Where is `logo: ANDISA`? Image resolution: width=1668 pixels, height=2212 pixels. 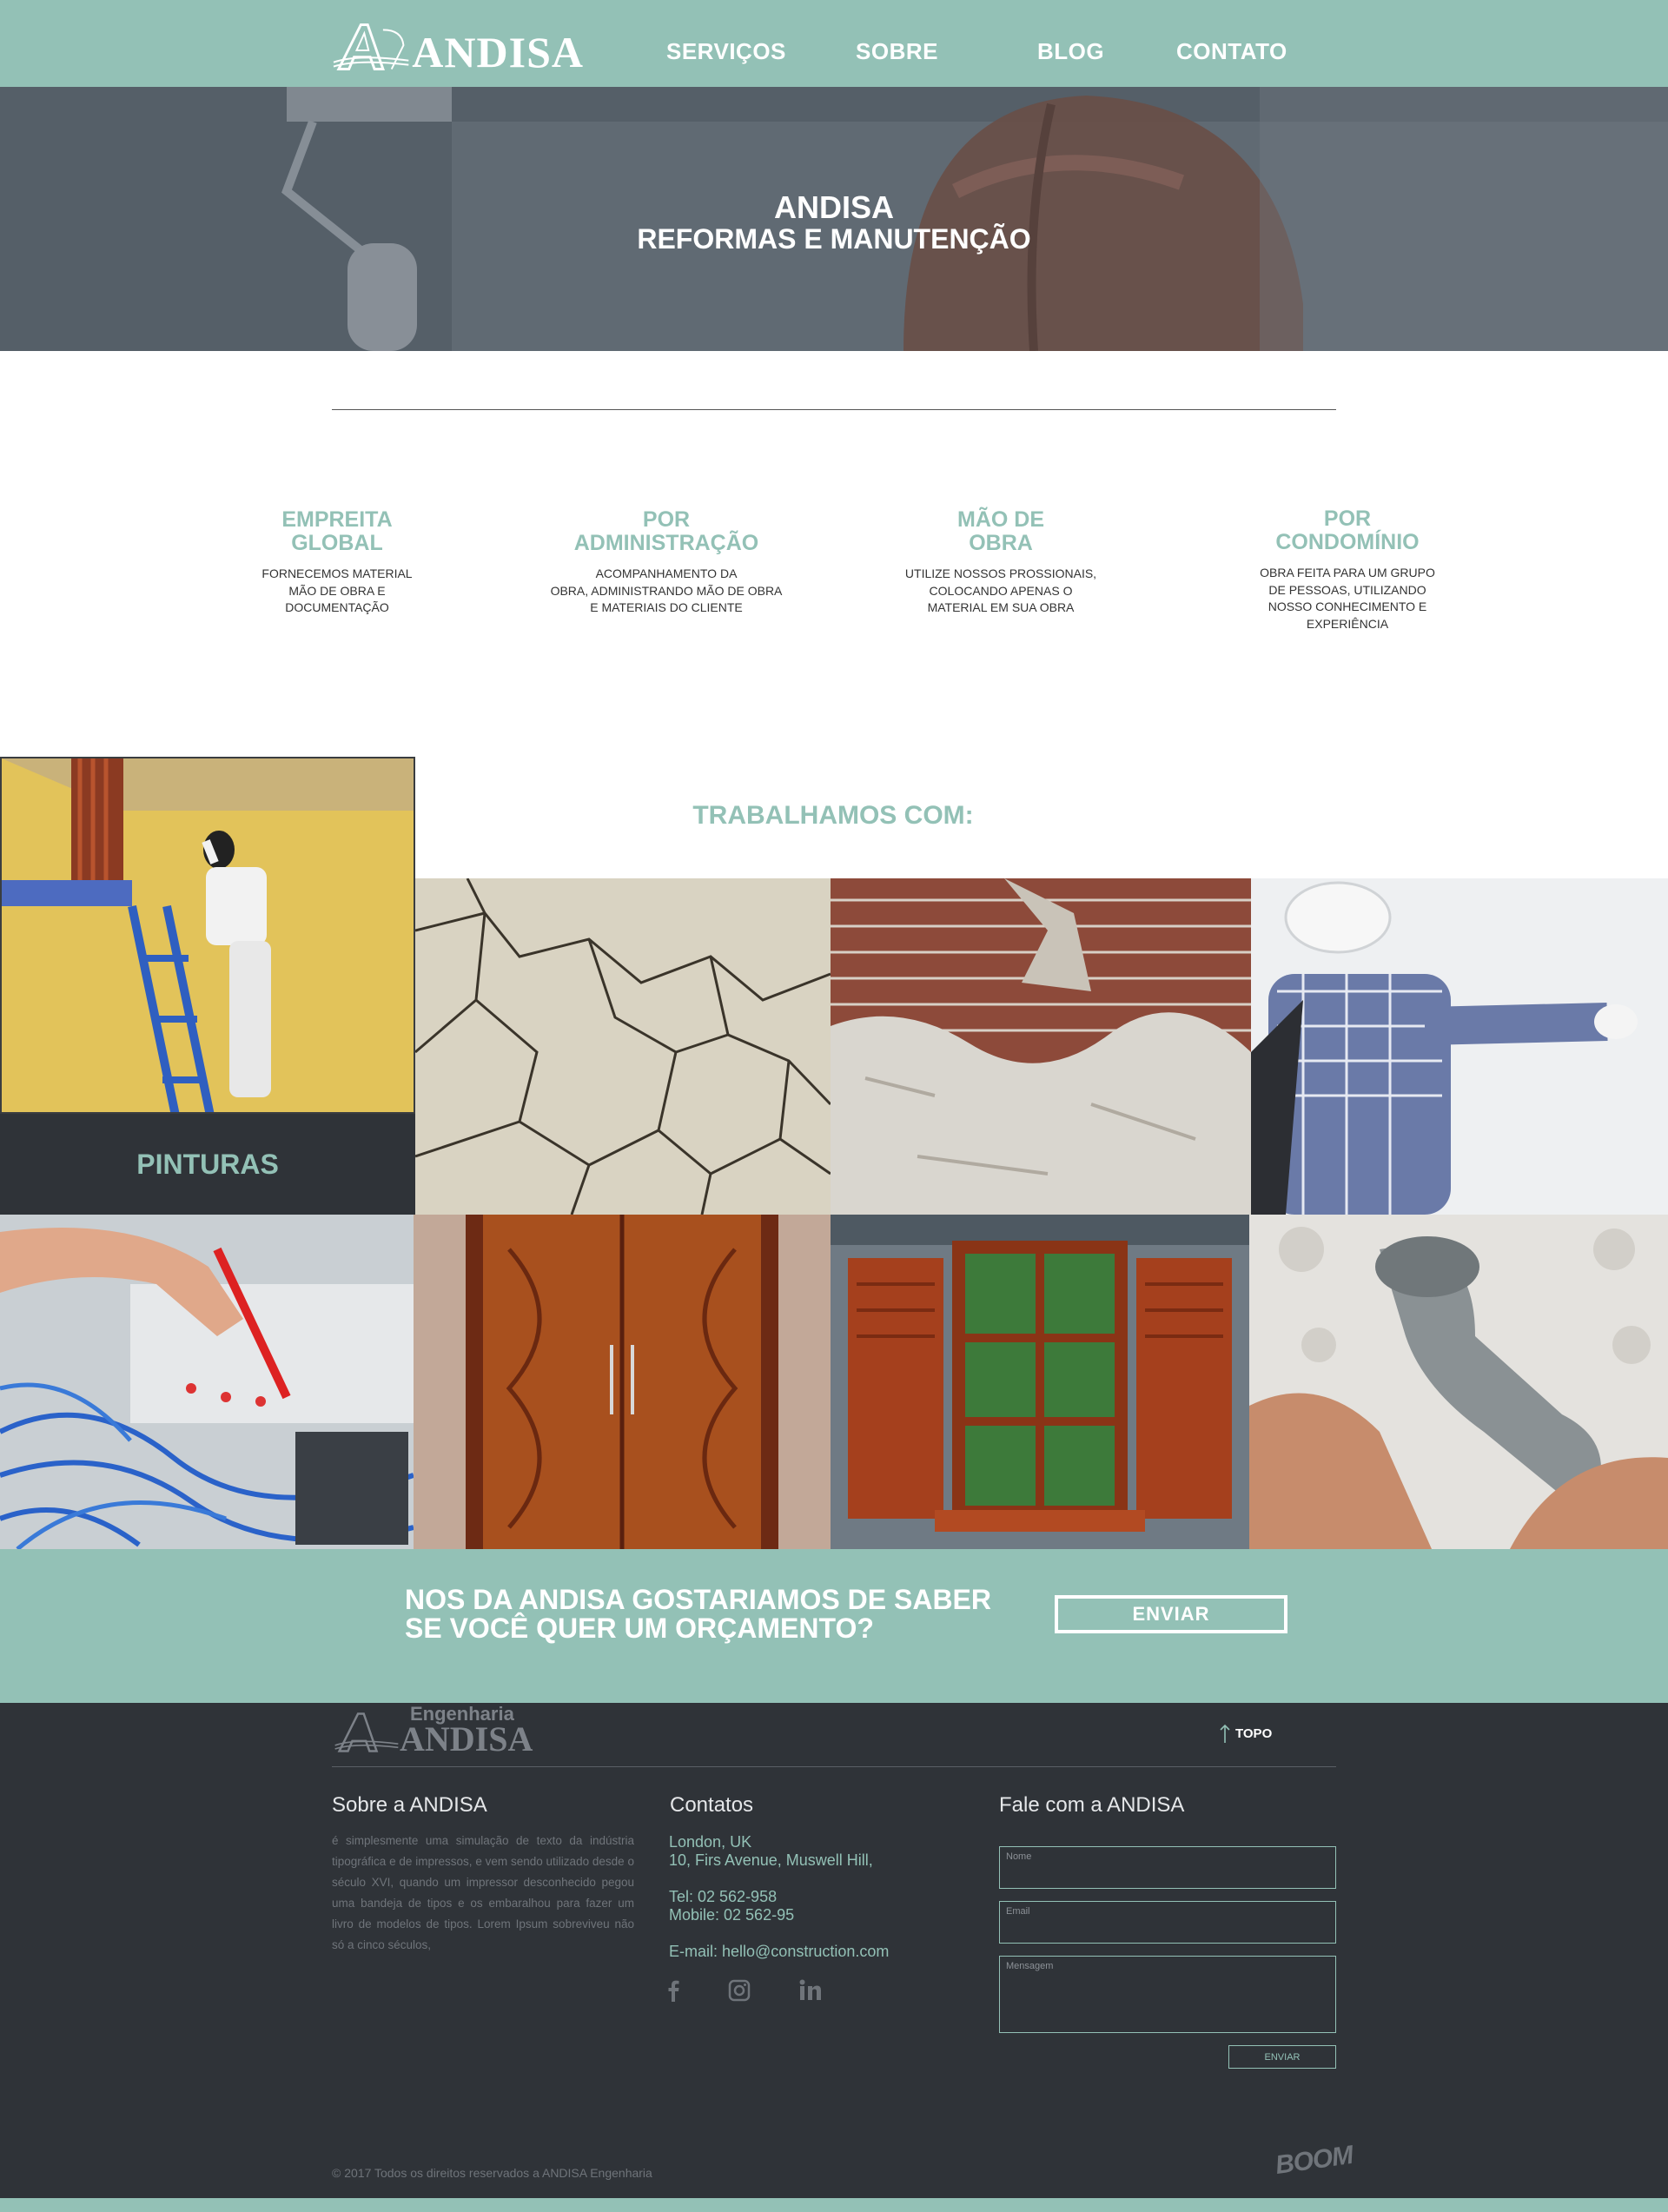 logo: ANDISA is located at coordinates (458, 47).